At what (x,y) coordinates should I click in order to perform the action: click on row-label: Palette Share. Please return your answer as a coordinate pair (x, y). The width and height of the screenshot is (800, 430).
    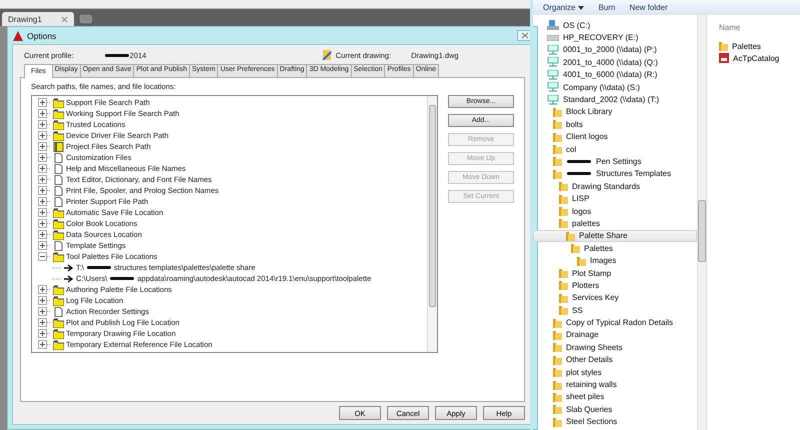
    Looking at the image, I should click on (603, 235).